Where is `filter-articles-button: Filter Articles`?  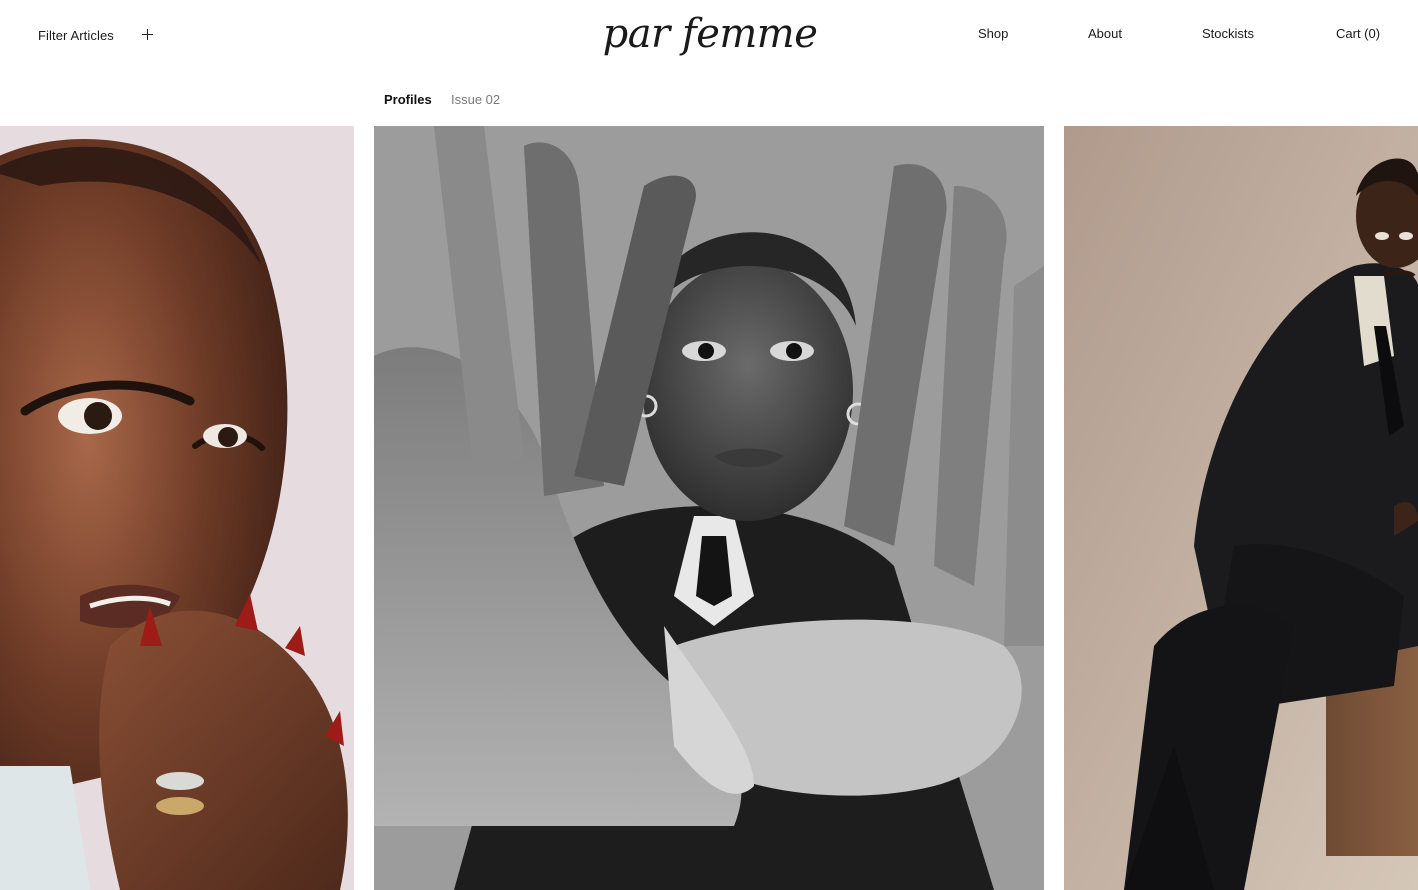 filter-articles-button: Filter Articles is located at coordinates (95, 35).